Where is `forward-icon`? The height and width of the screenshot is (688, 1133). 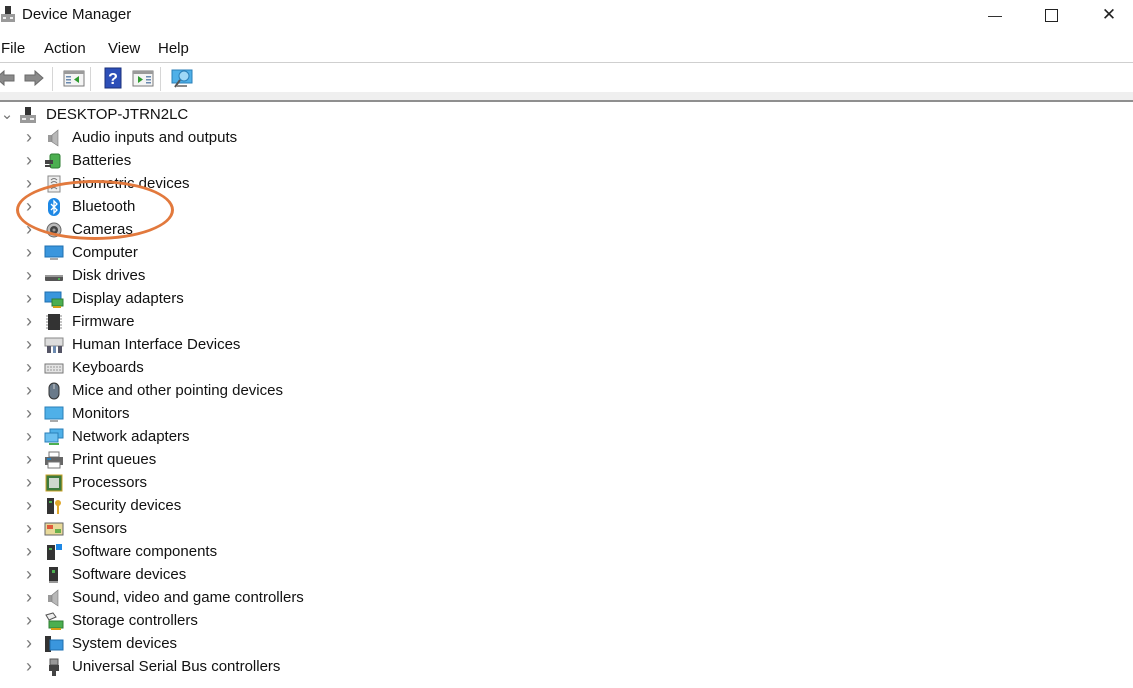 forward-icon is located at coordinates (34, 78).